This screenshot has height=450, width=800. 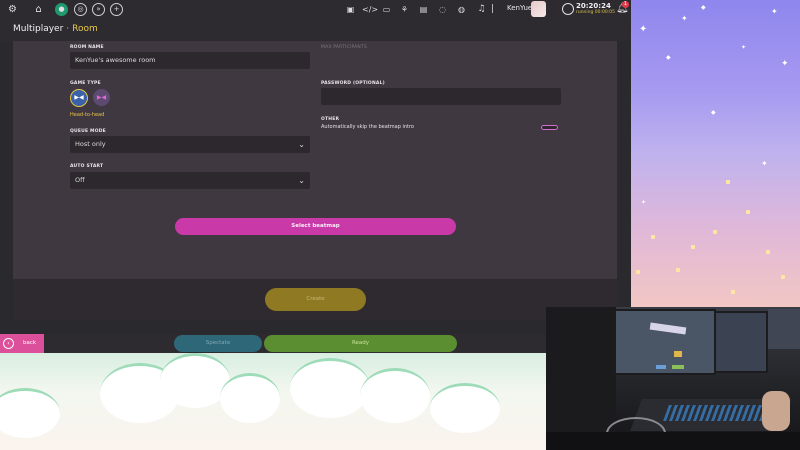 I want to click on plus-mode-icon: +, so click(x=116, y=9).